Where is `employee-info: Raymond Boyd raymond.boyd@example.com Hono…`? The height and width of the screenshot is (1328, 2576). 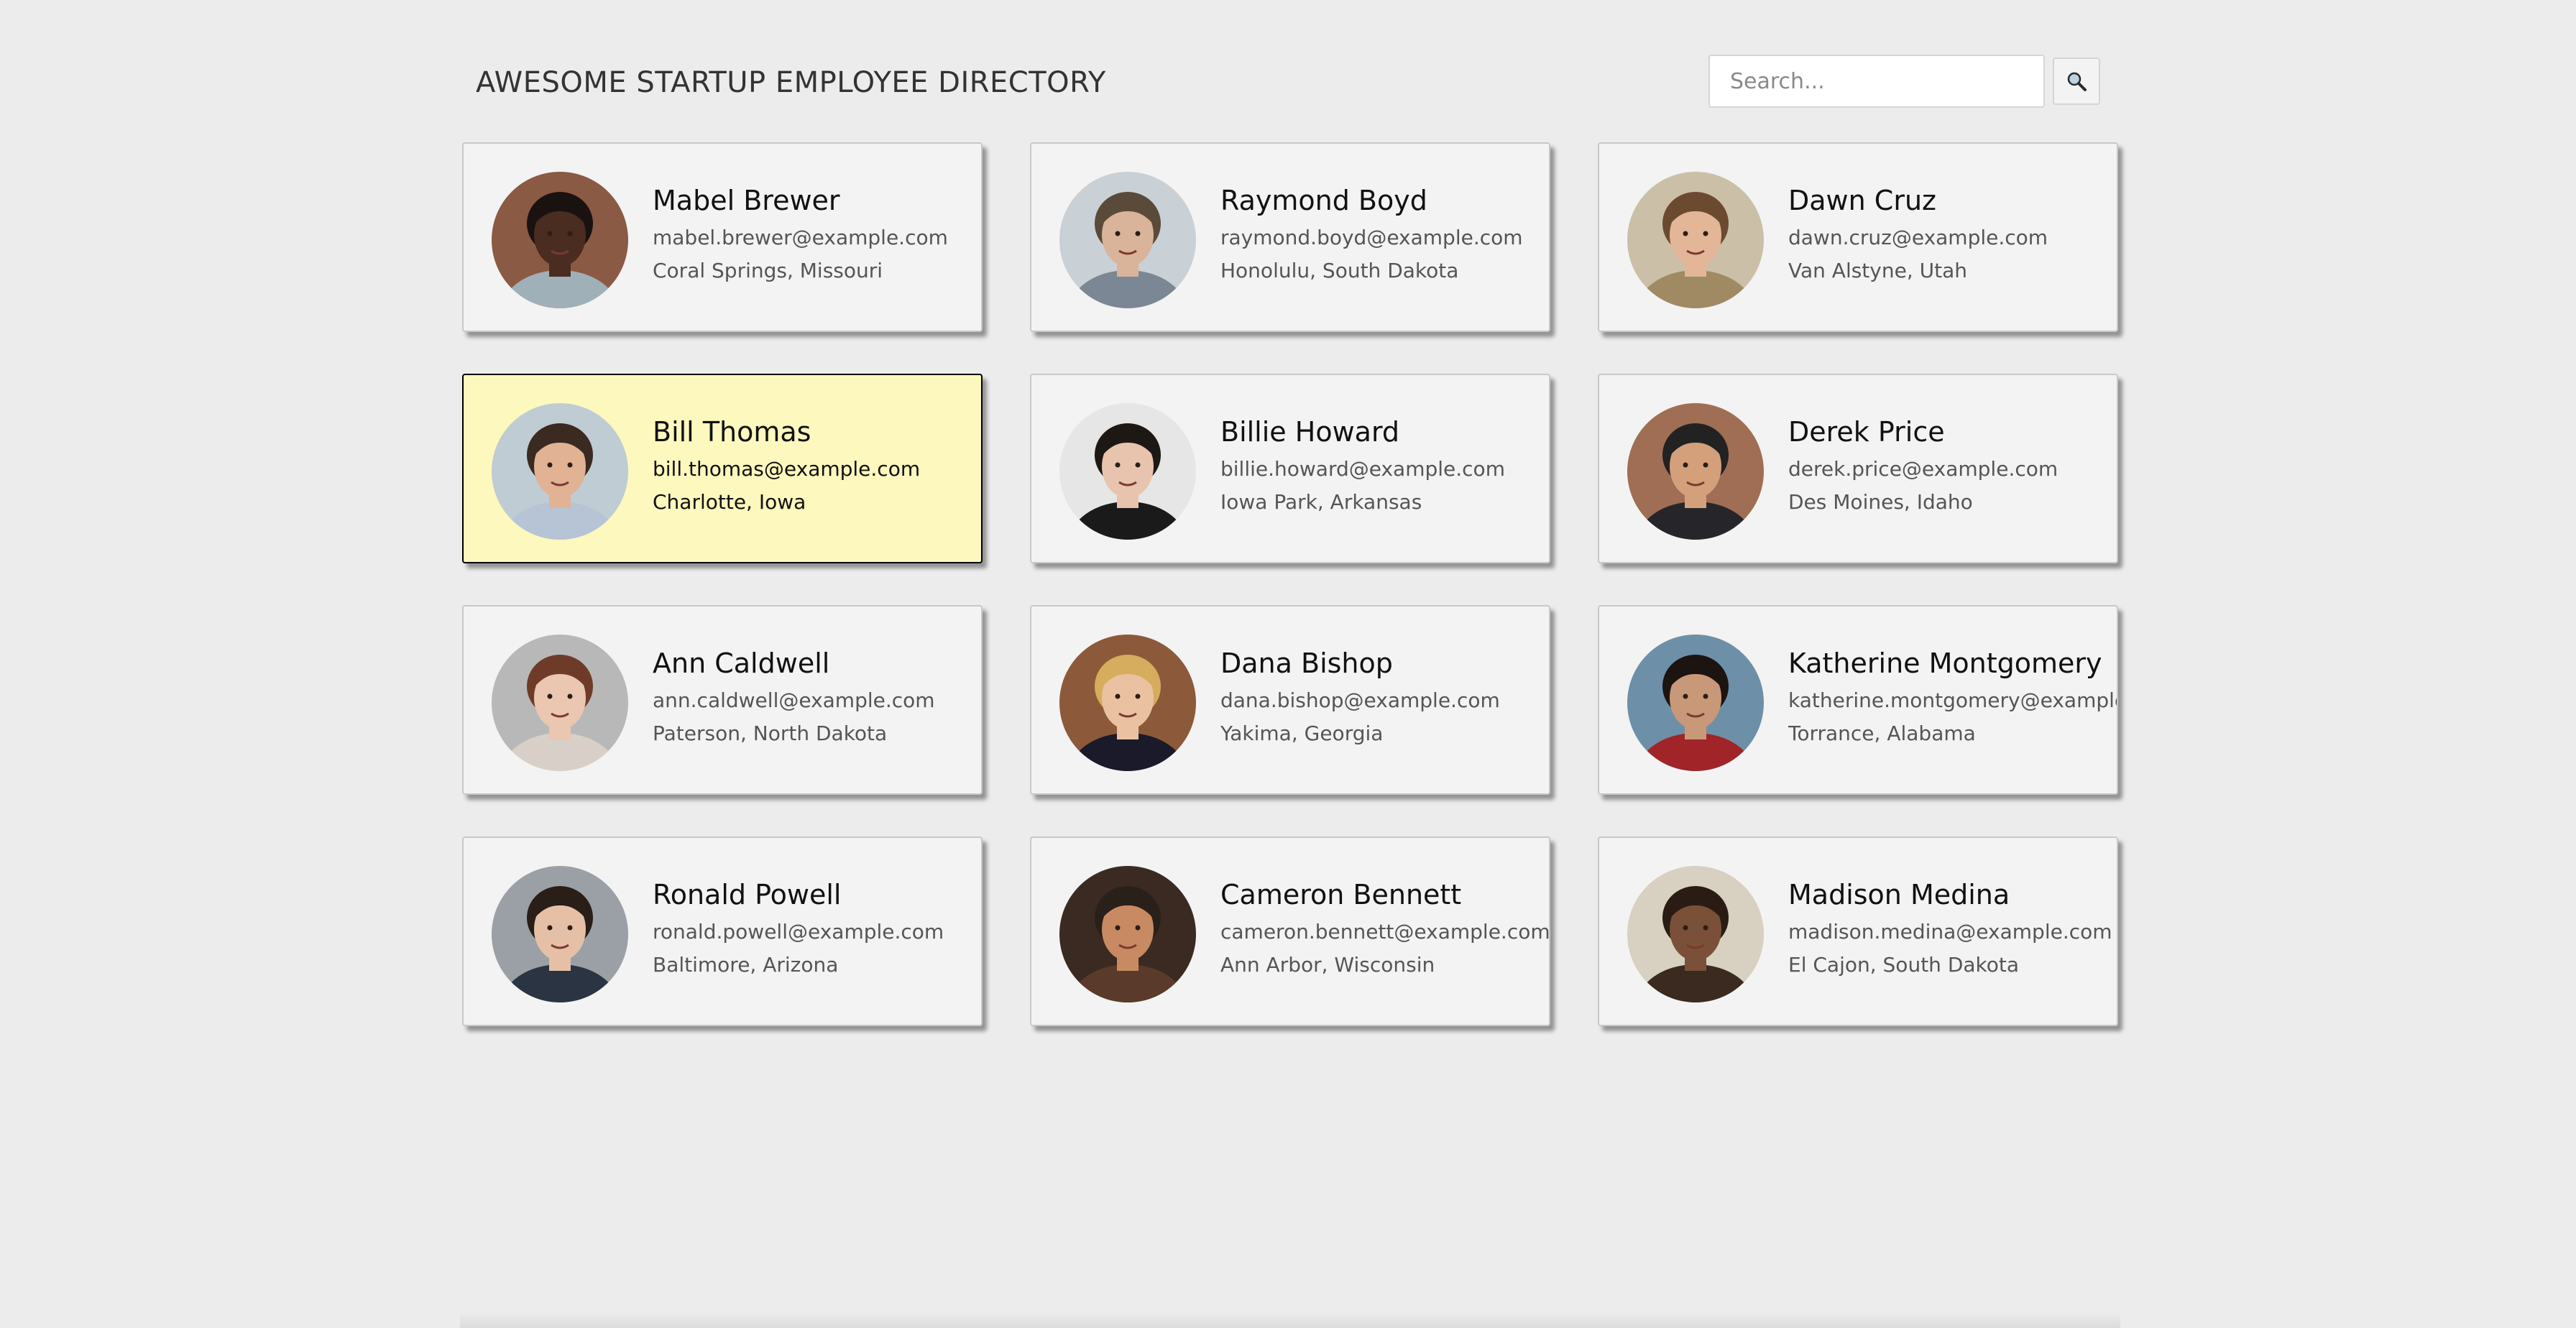 employee-info: Raymond Boyd raymond.boyd@example.com Hono… is located at coordinates (1384, 234).